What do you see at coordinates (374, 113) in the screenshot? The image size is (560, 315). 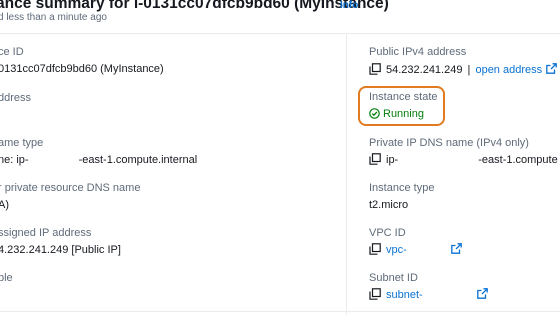 I see `check-circle-icon` at bounding box center [374, 113].